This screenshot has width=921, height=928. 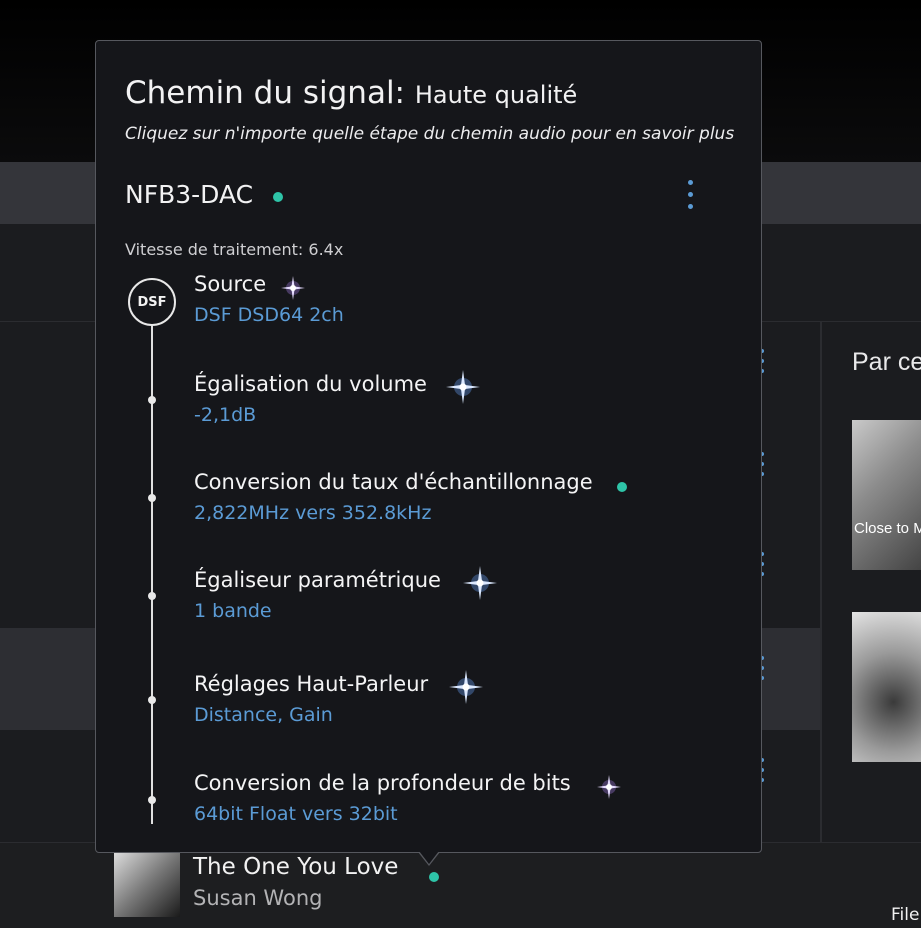 I want to click on album-cover, so click(x=886, y=687).